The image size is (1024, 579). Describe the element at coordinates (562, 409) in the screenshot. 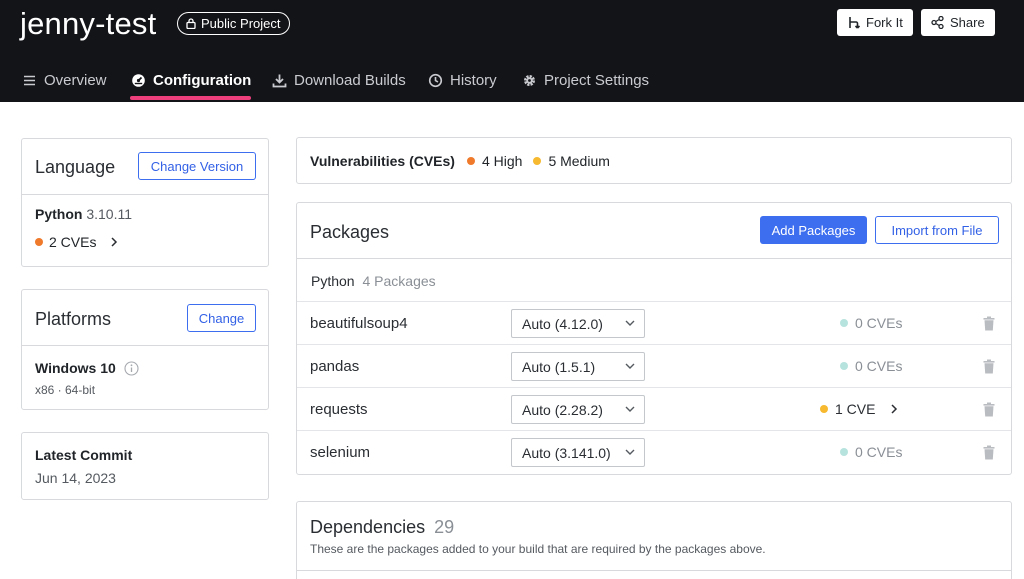

I see `version-select-value: Auto (2.28.2)` at that location.